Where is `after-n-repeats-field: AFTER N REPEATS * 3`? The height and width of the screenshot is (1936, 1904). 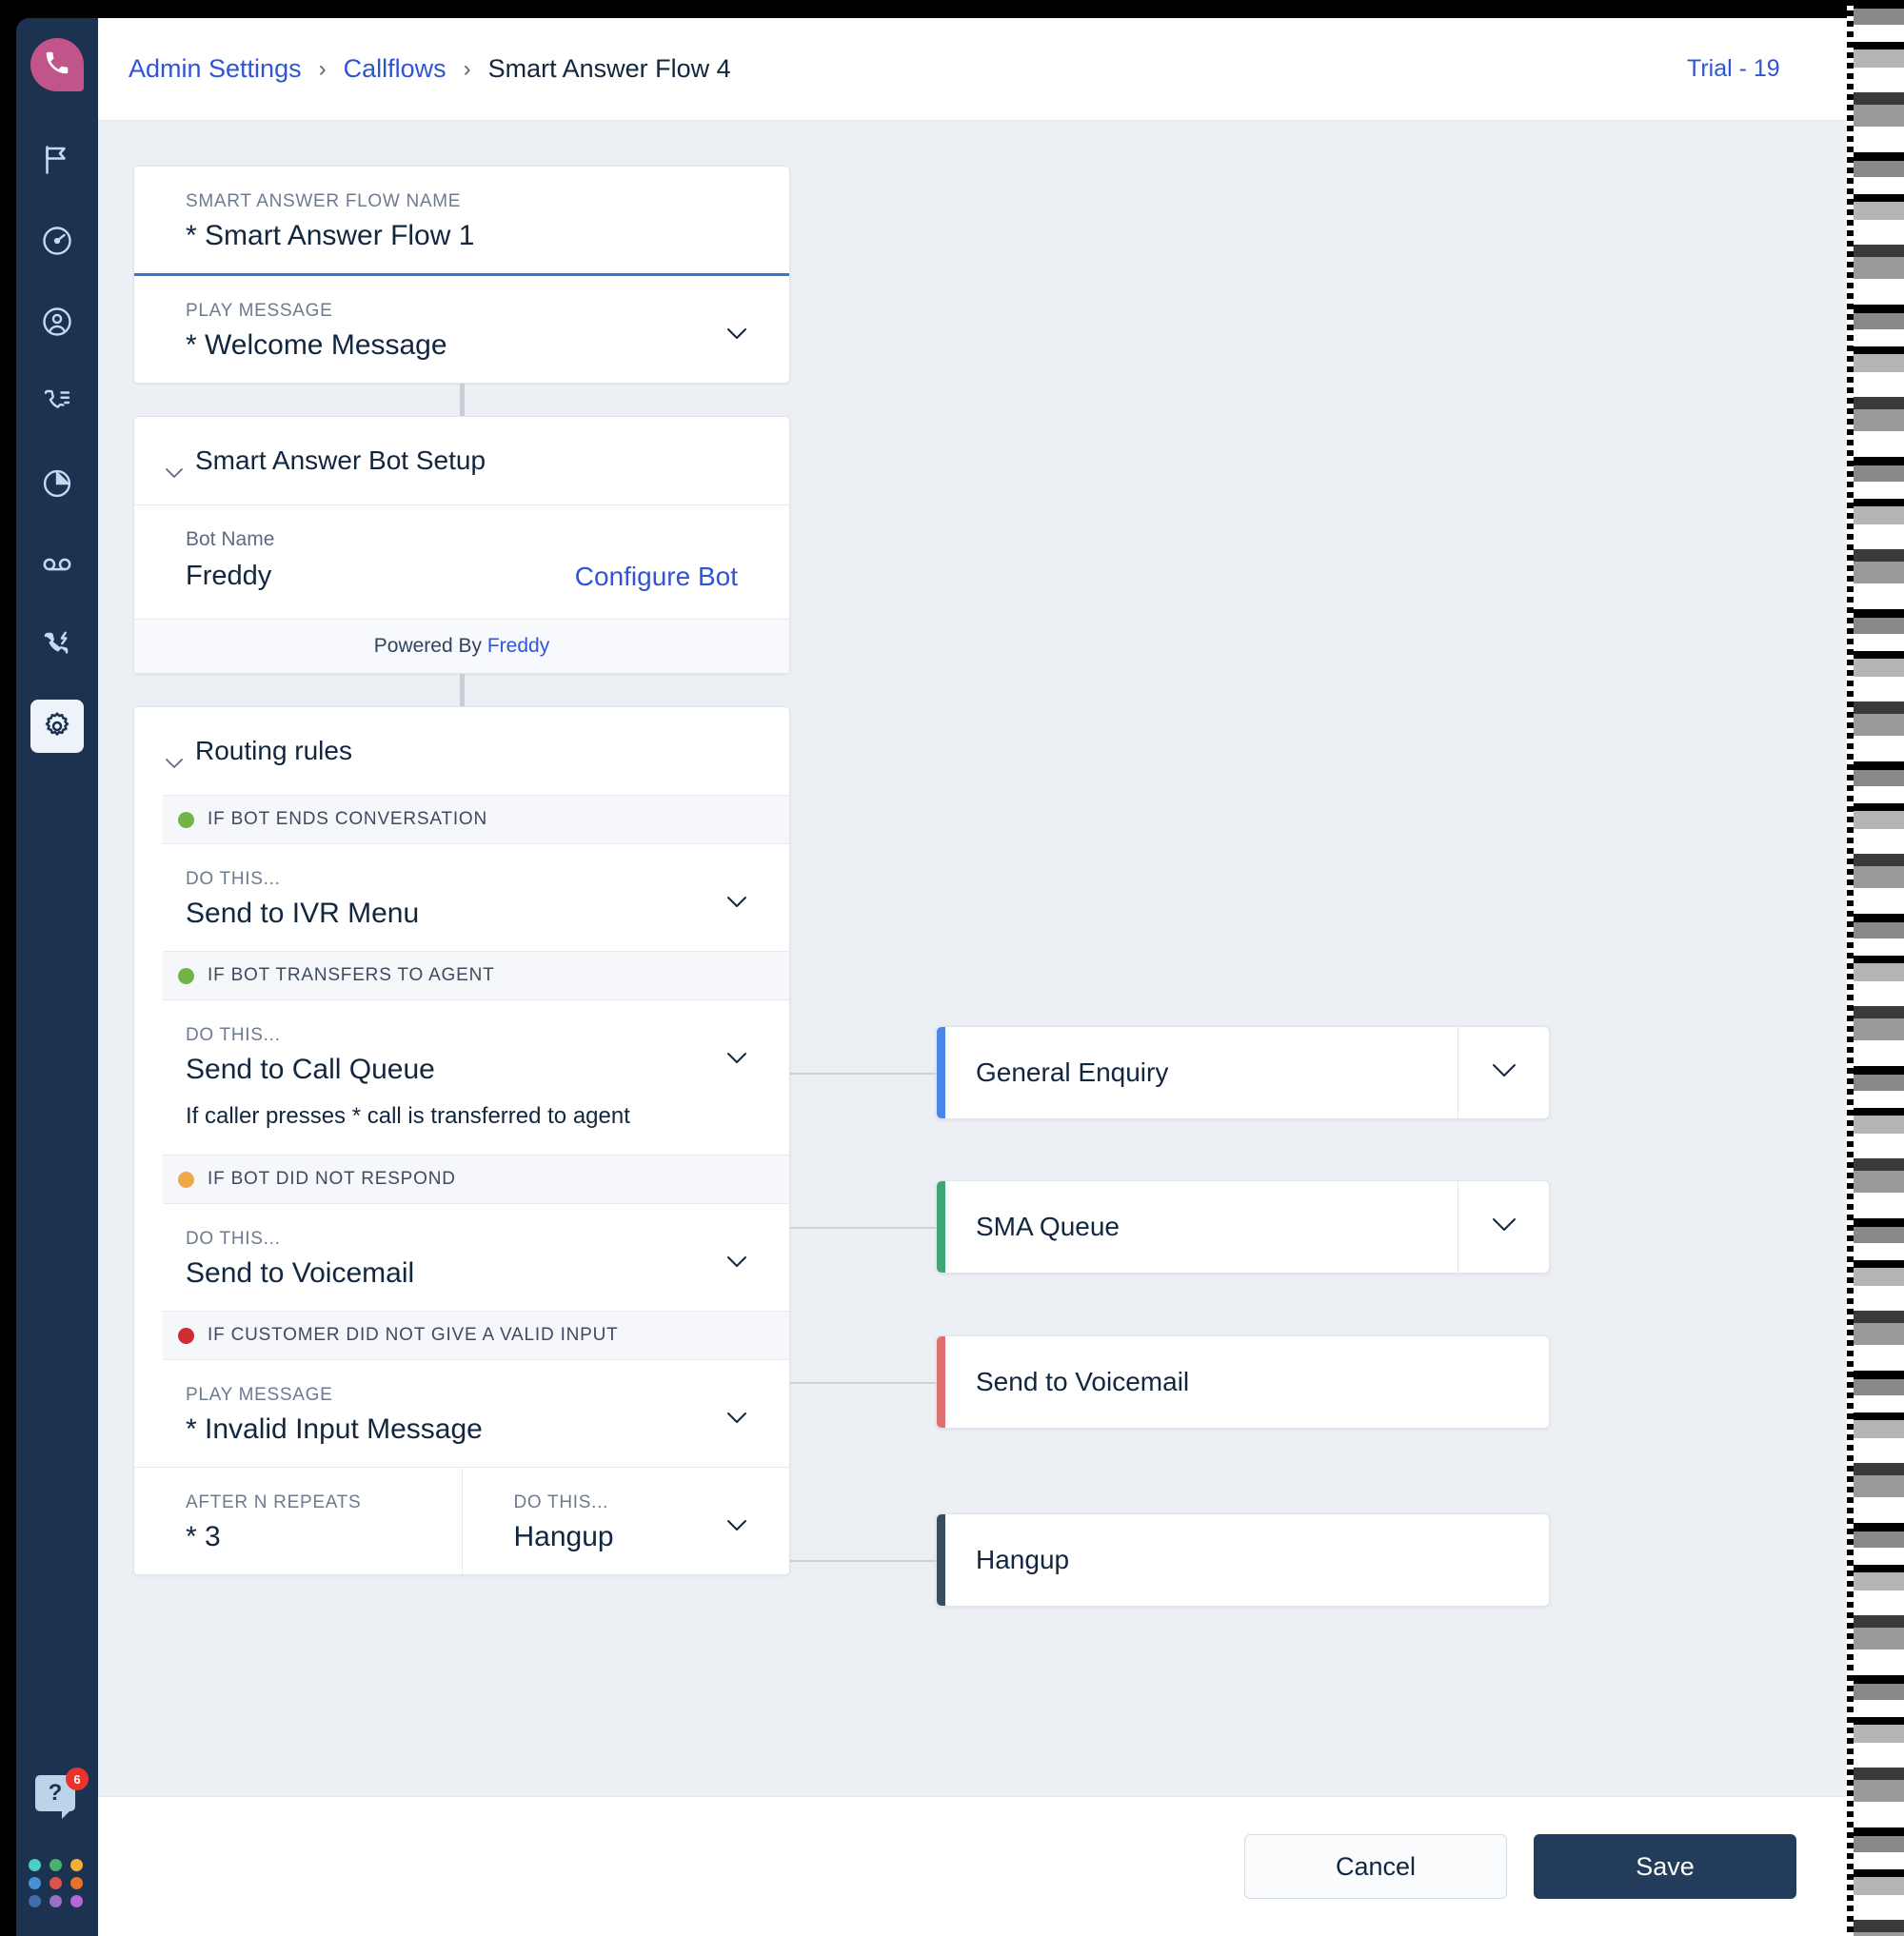 after-n-repeats-field: AFTER N REPEATS * 3 is located at coordinates (298, 1521).